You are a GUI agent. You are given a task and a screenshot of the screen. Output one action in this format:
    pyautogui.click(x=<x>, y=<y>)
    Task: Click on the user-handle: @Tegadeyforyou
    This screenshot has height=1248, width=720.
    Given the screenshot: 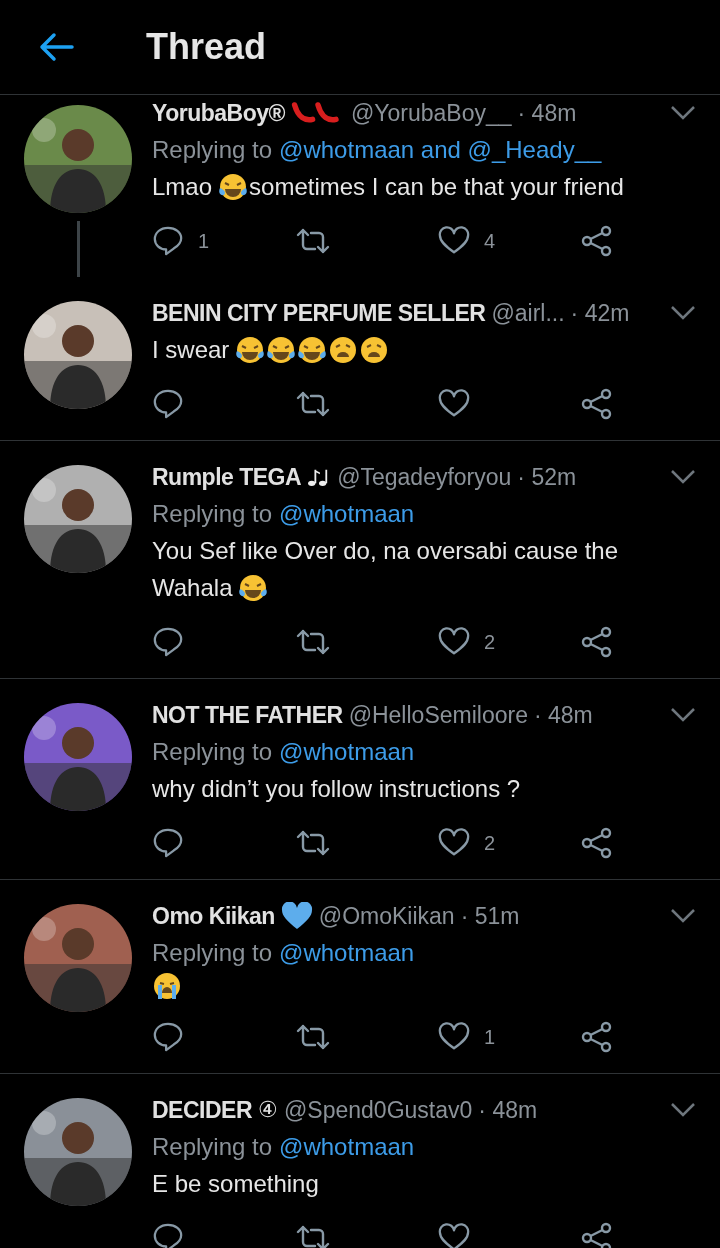 What is the action you would take?
    pyautogui.click(x=424, y=477)
    